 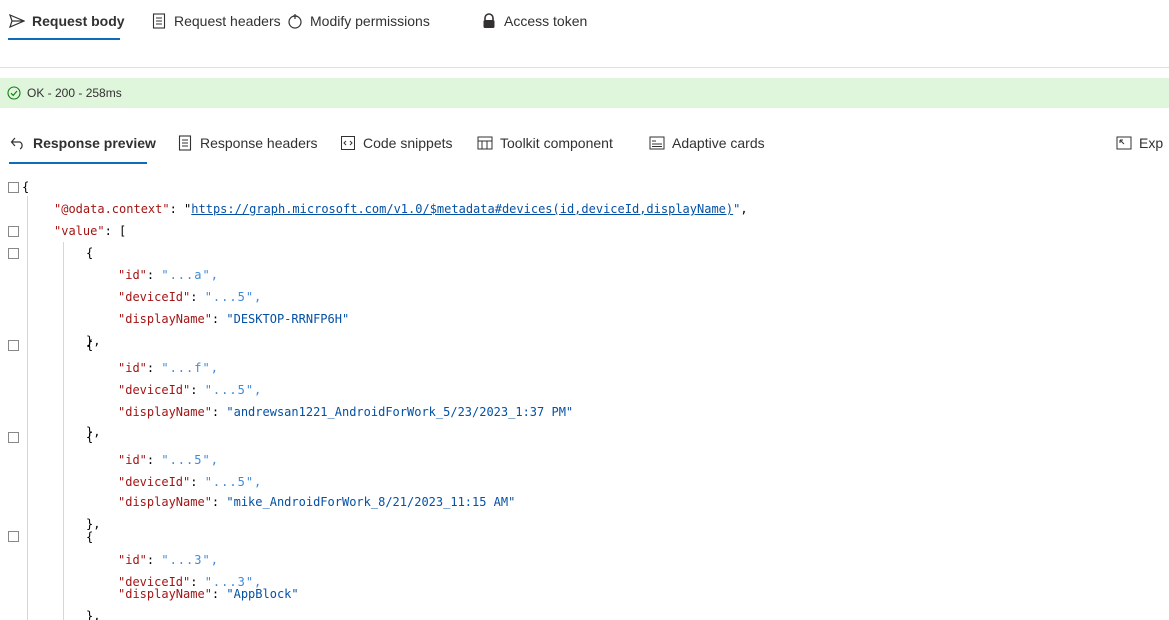 I want to click on tab-request-body: Request body, so click(x=66, y=21).